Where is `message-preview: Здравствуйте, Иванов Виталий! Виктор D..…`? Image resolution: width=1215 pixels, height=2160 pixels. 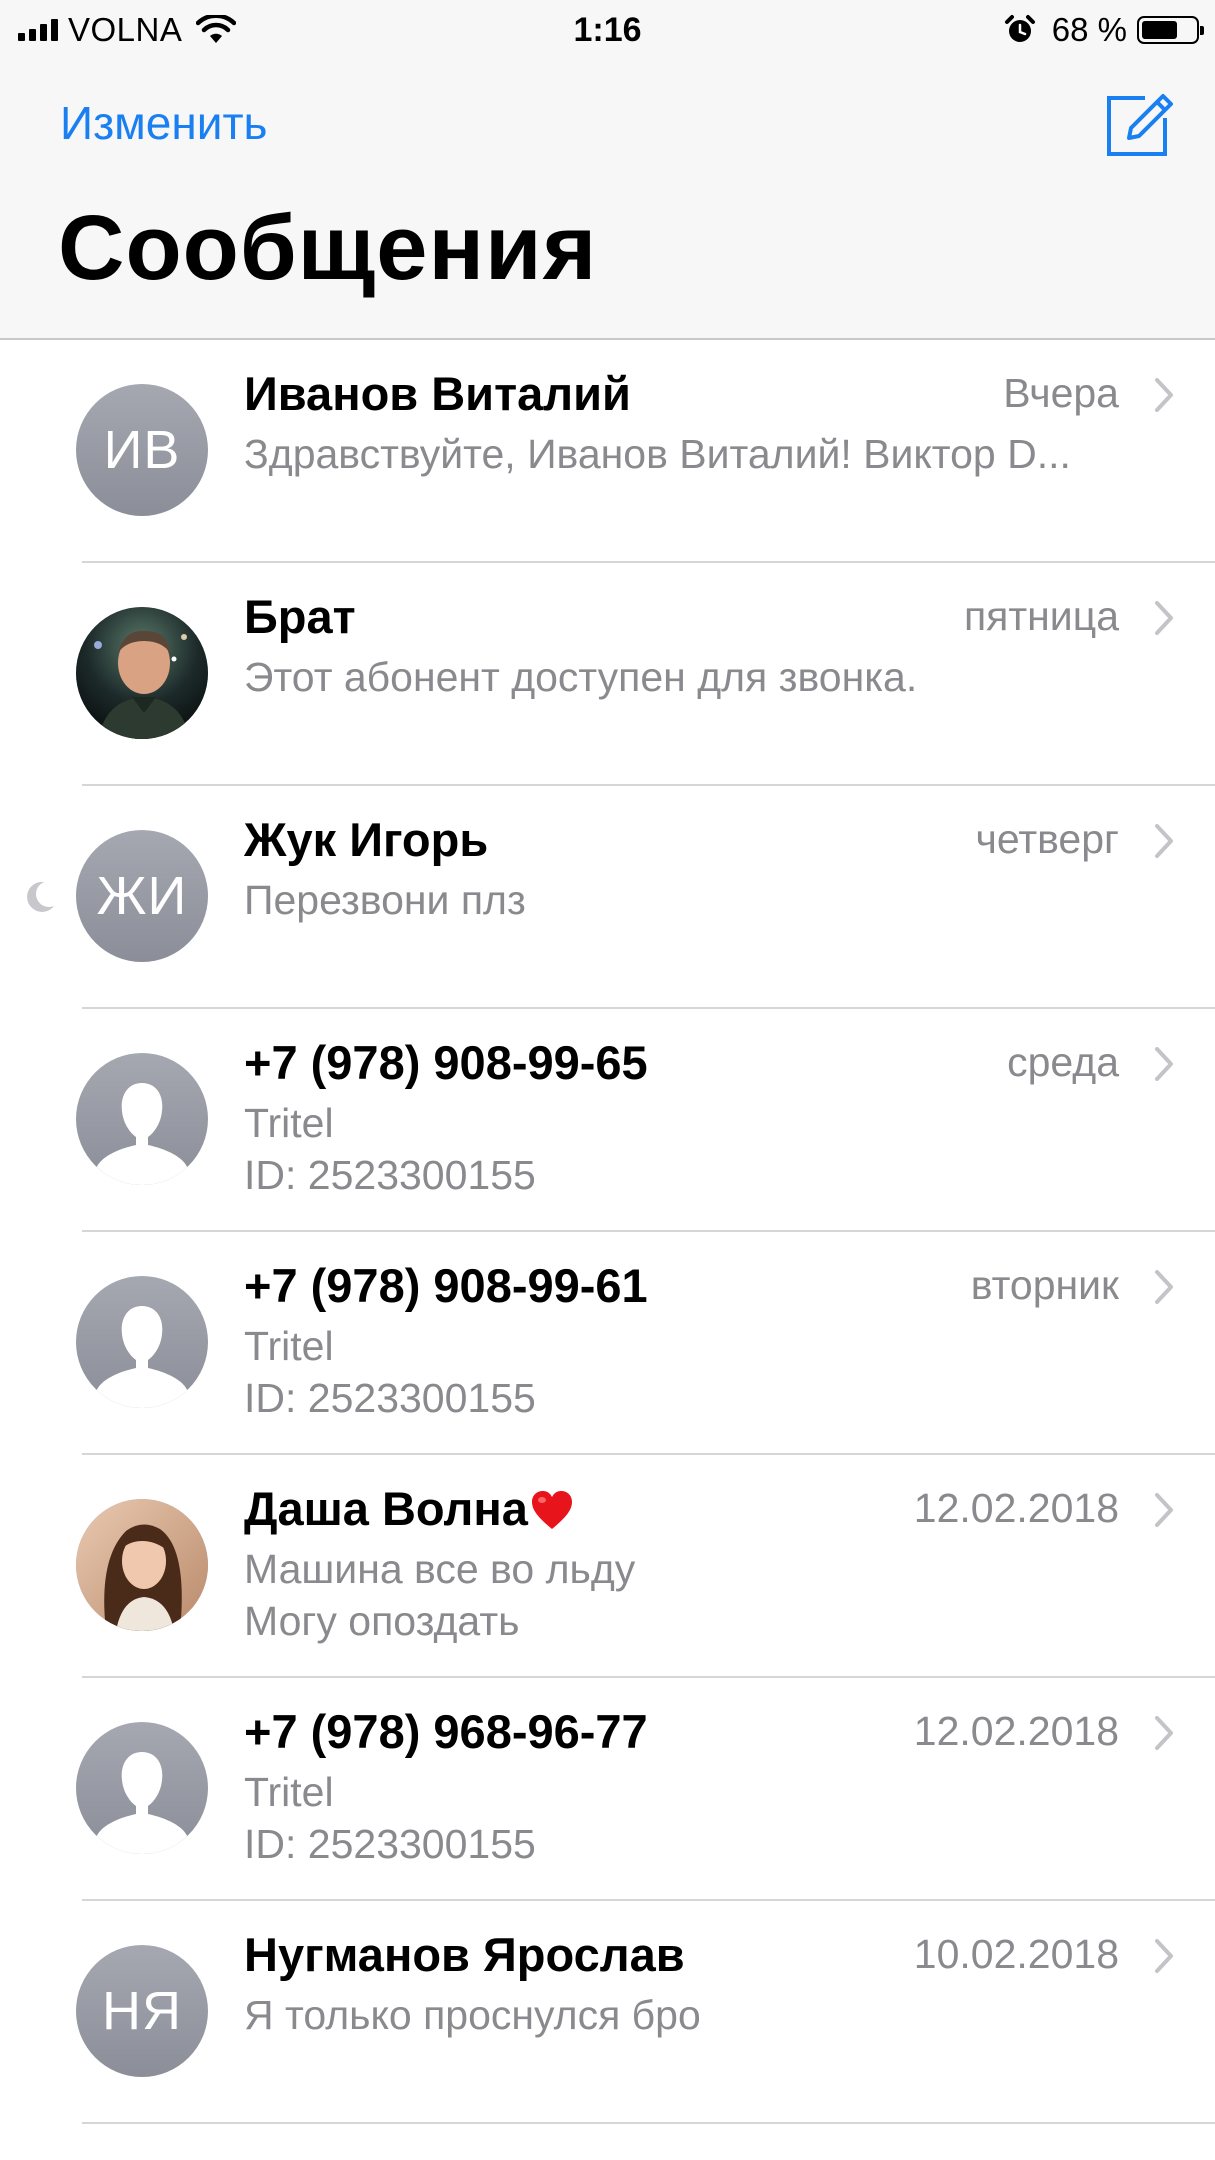 message-preview: Здравствуйте, Иванов Виталий! Виктор D..… is located at coordinates (699, 454).